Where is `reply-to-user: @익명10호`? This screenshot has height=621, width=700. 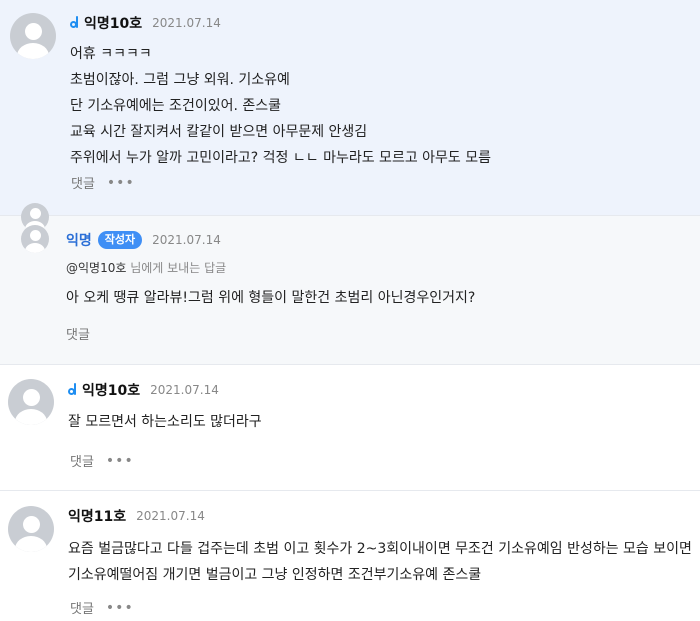
reply-to-user: @익명10호 is located at coordinates (96, 268).